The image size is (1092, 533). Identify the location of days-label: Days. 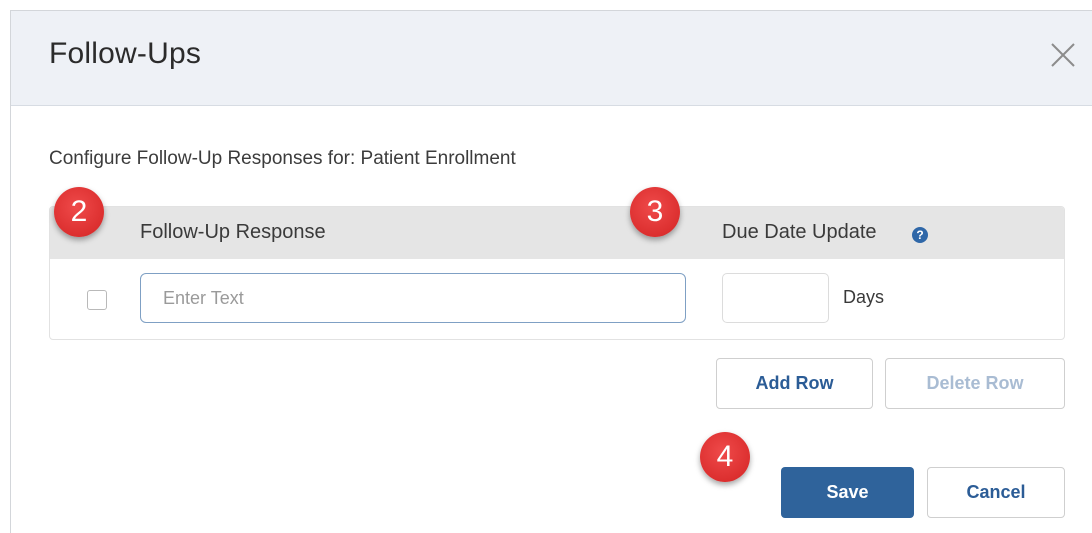
(864, 297).